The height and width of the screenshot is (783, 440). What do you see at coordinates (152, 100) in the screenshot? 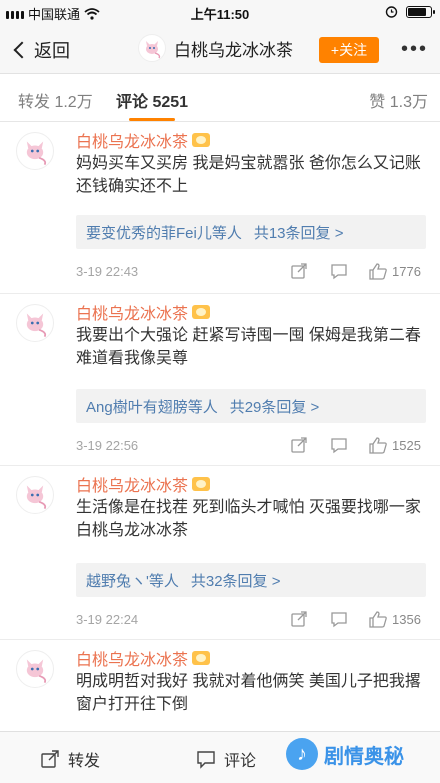
I see `tab-comments: 评论 5251` at bounding box center [152, 100].